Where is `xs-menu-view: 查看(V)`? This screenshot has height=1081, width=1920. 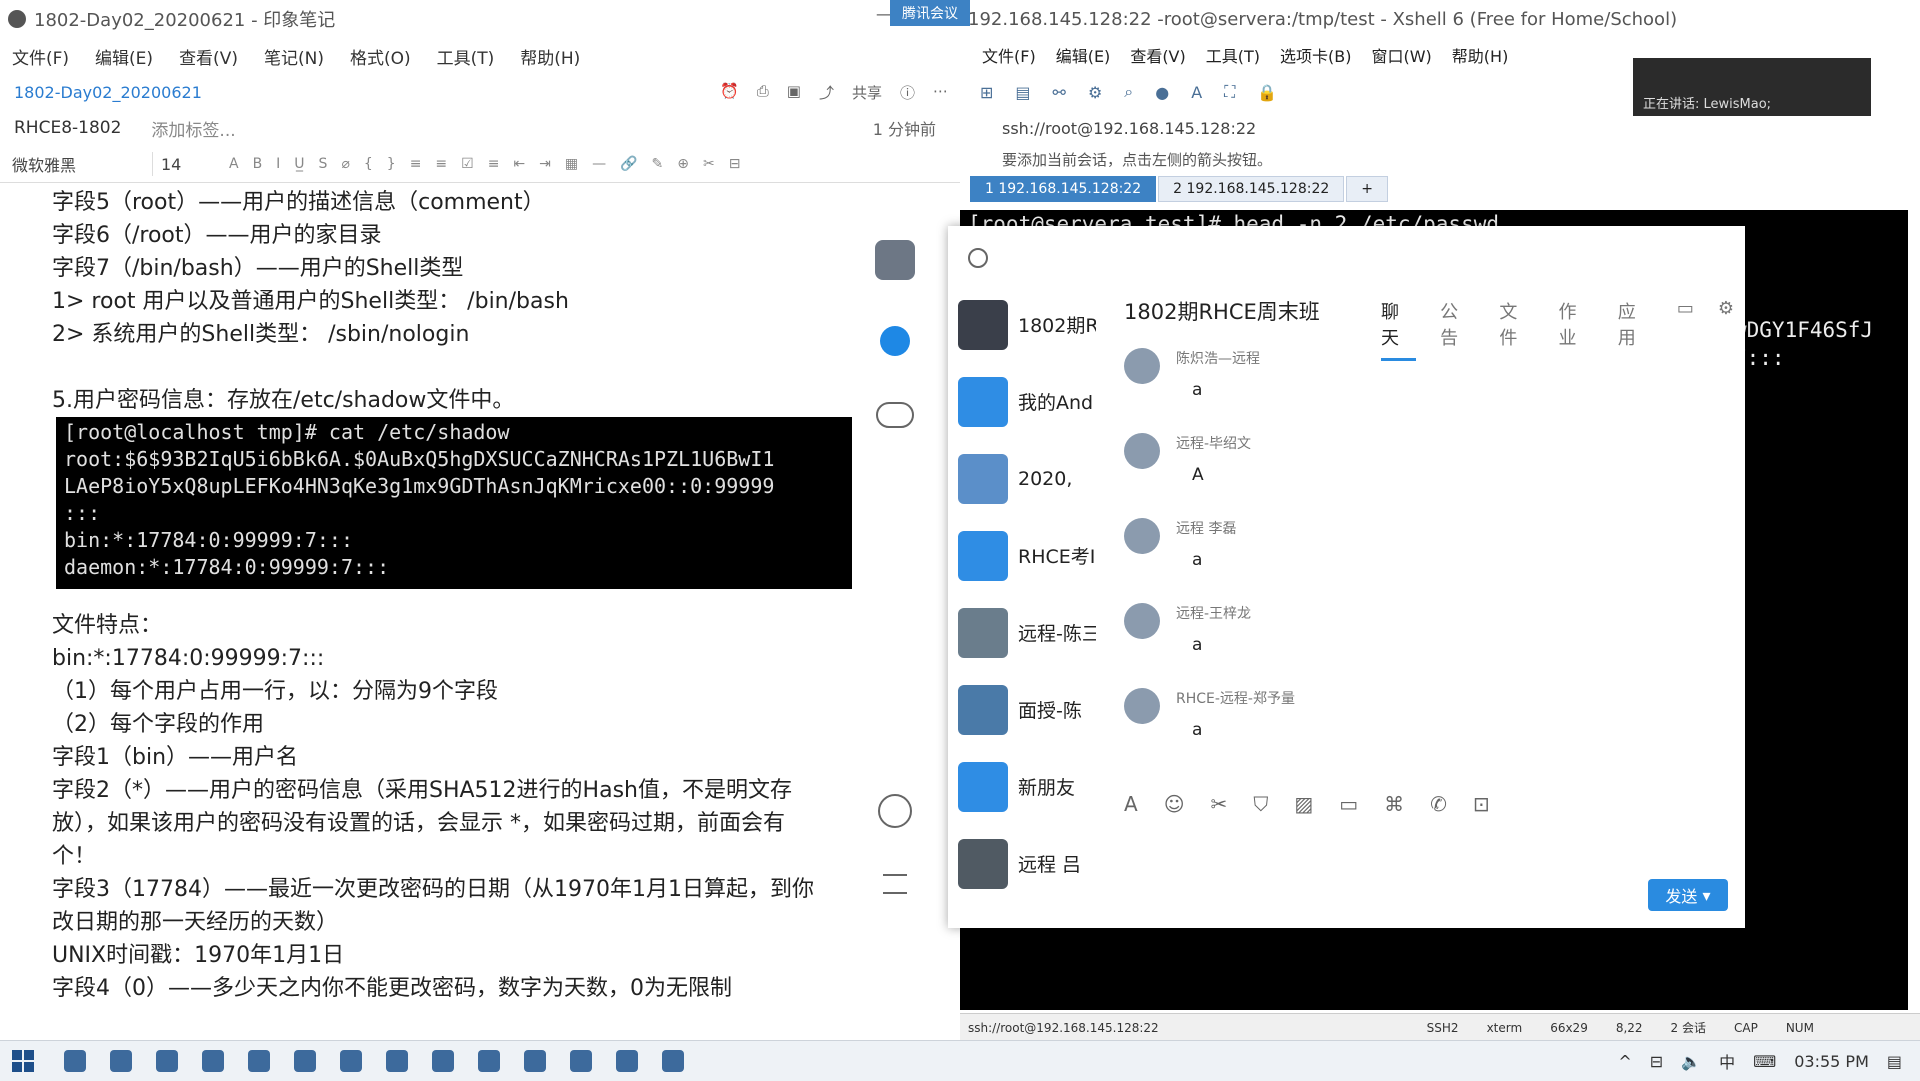 xs-menu-view: 查看(V) is located at coordinates (1157, 55).